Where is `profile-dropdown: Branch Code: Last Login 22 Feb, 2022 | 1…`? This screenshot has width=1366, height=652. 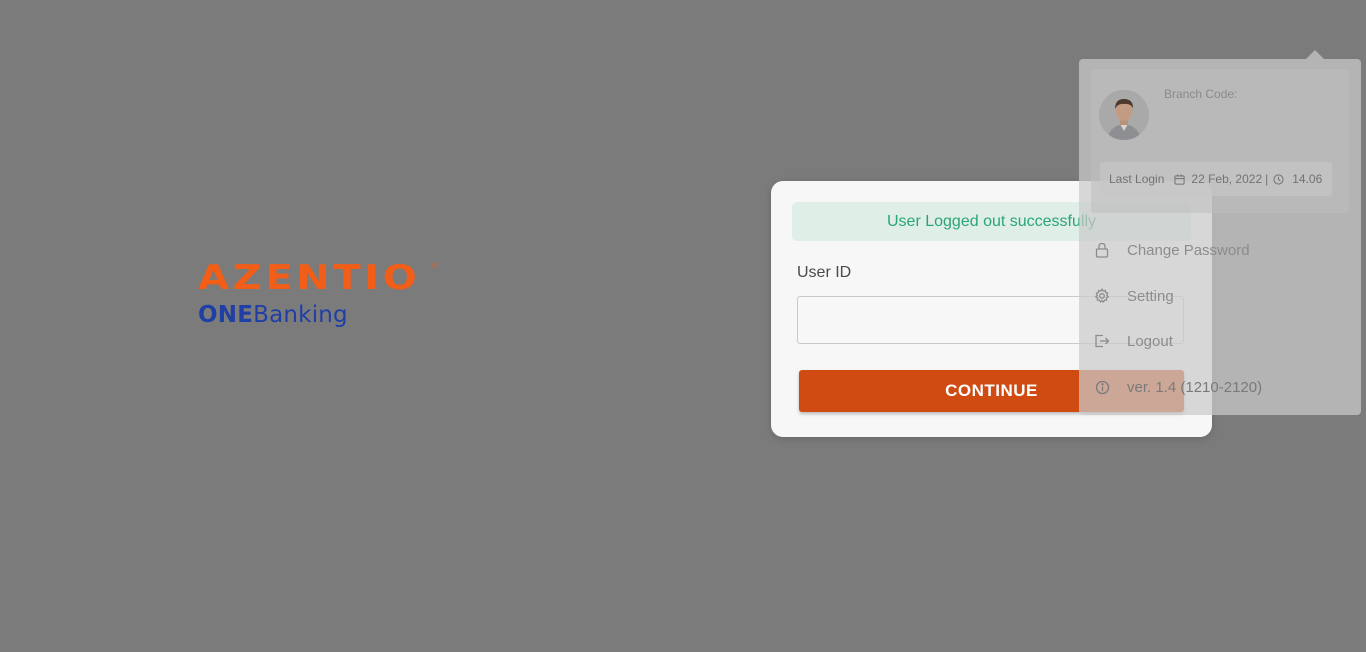
profile-dropdown: Branch Code: Last Login 22 Feb, 2022 | 1… is located at coordinates (1220, 232).